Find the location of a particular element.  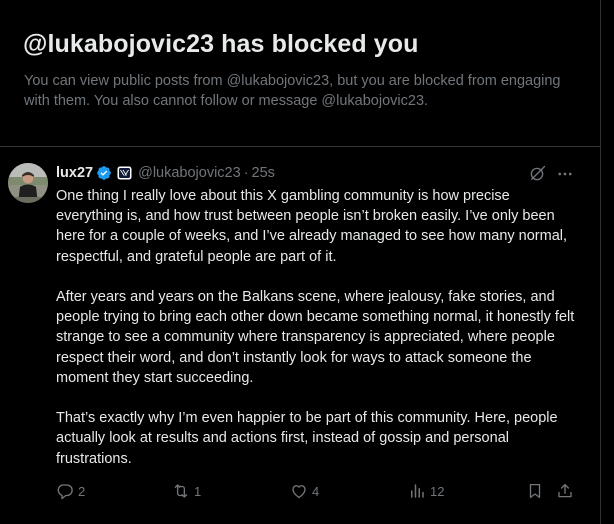

repost-button: 1 is located at coordinates (186, 491).